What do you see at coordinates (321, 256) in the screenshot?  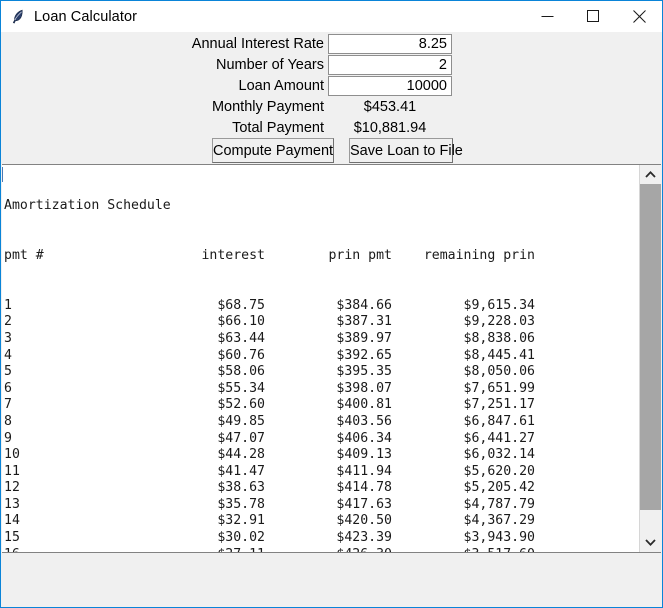 I see `schedule-header-row: pmt # interest prin pmt remaining prin` at bounding box center [321, 256].